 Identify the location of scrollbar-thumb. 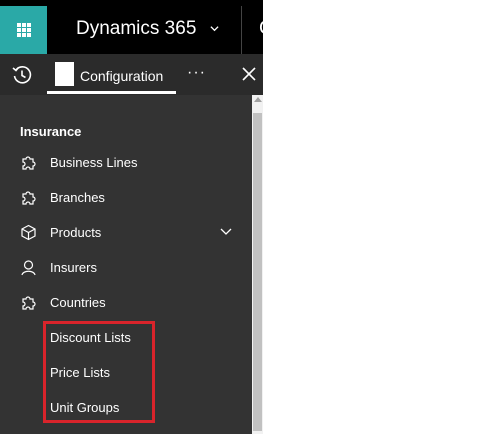
(257, 272).